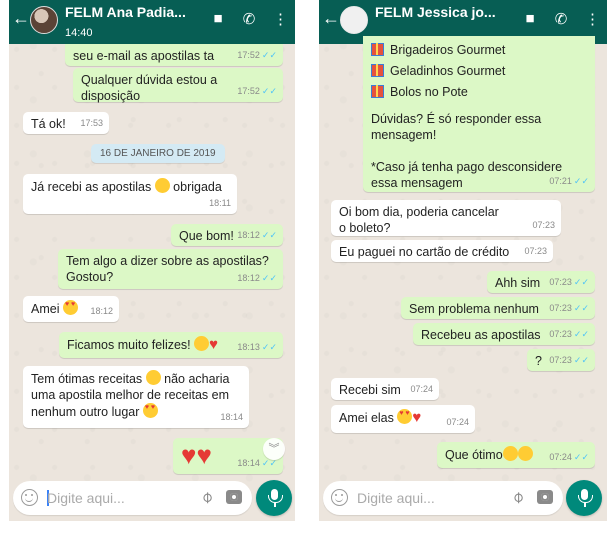 This screenshot has width=614, height=539. I want to click on header-subtitle: 14:40, so click(79, 33).